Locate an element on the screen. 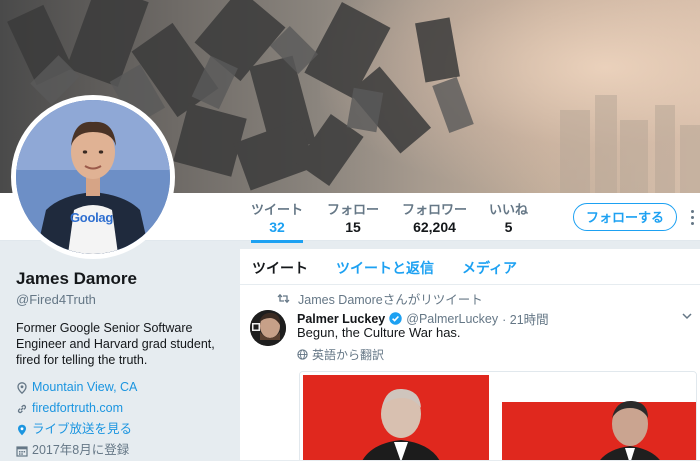 This screenshot has height=461, width=700. stat-followers-label: フォロワー is located at coordinates (435, 209).